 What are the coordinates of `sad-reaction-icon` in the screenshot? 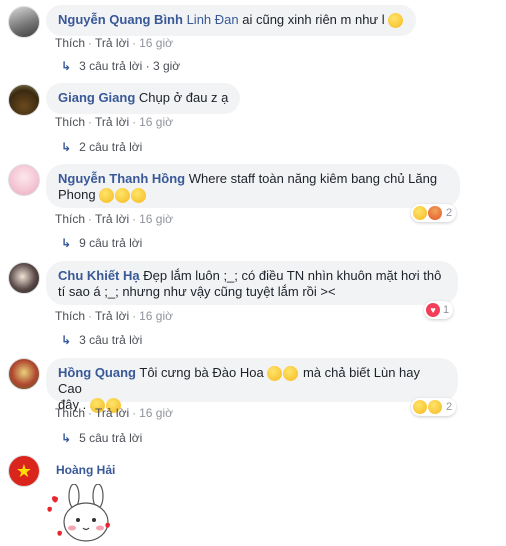 It's located at (435, 407).